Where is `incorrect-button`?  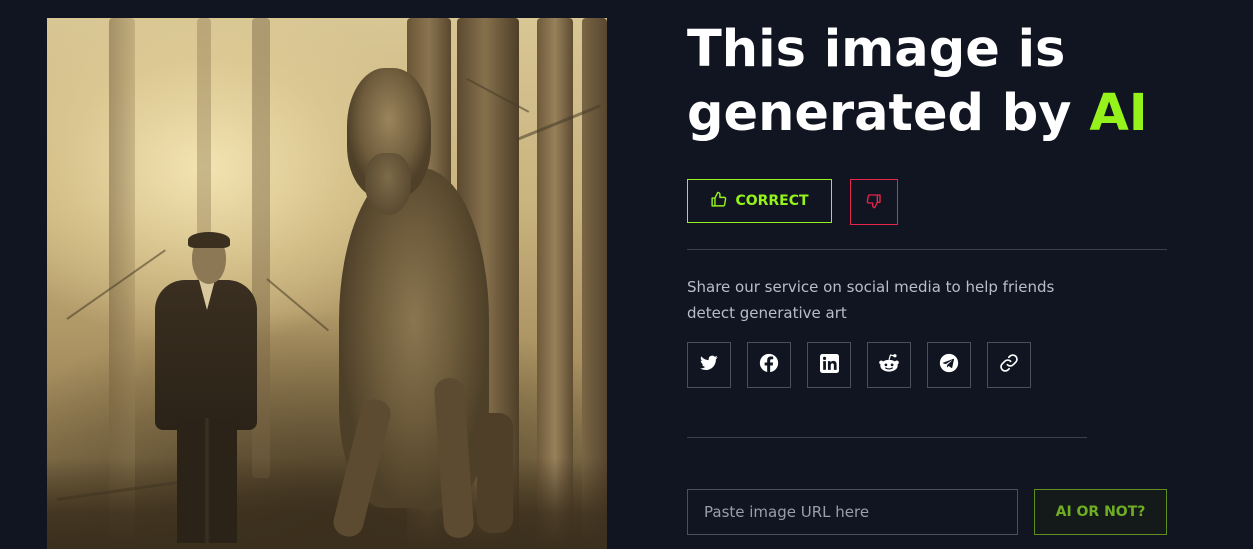
incorrect-button is located at coordinates (874, 202).